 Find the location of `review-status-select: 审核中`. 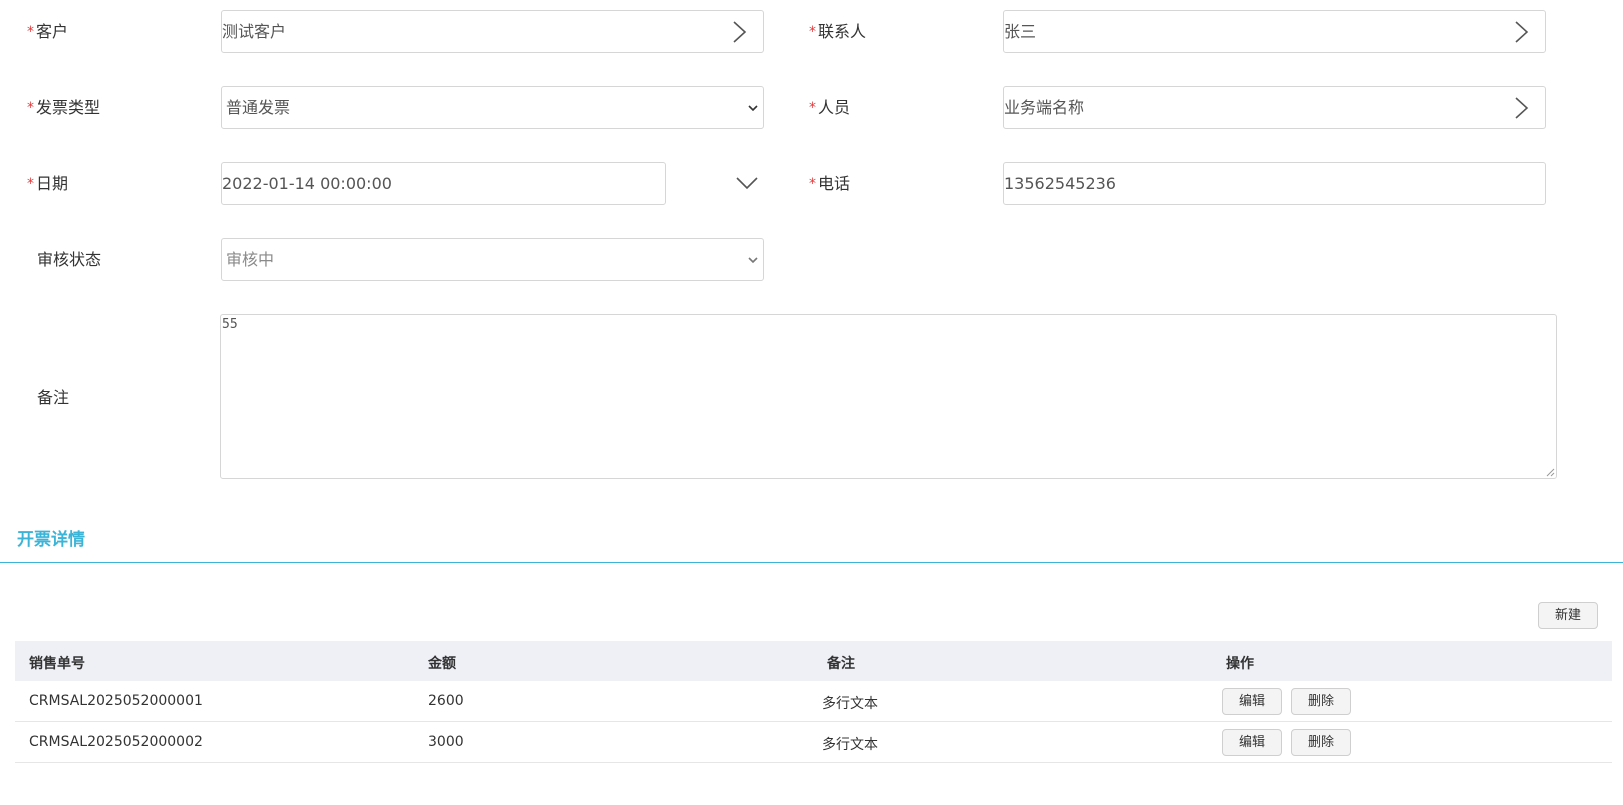

review-status-select: 审核中 is located at coordinates (492, 259).